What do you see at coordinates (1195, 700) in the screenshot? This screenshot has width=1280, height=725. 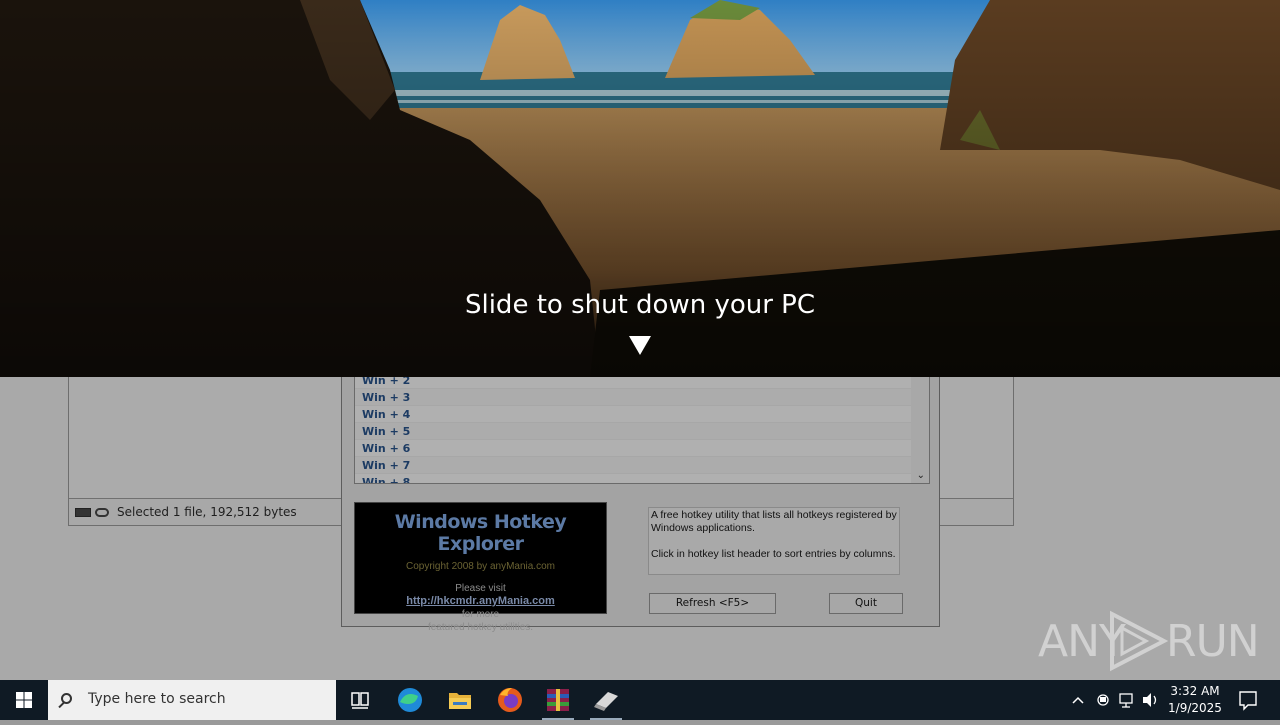 I see `taskbar-clock: 3:32 AM 1/9/2025` at bounding box center [1195, 700].